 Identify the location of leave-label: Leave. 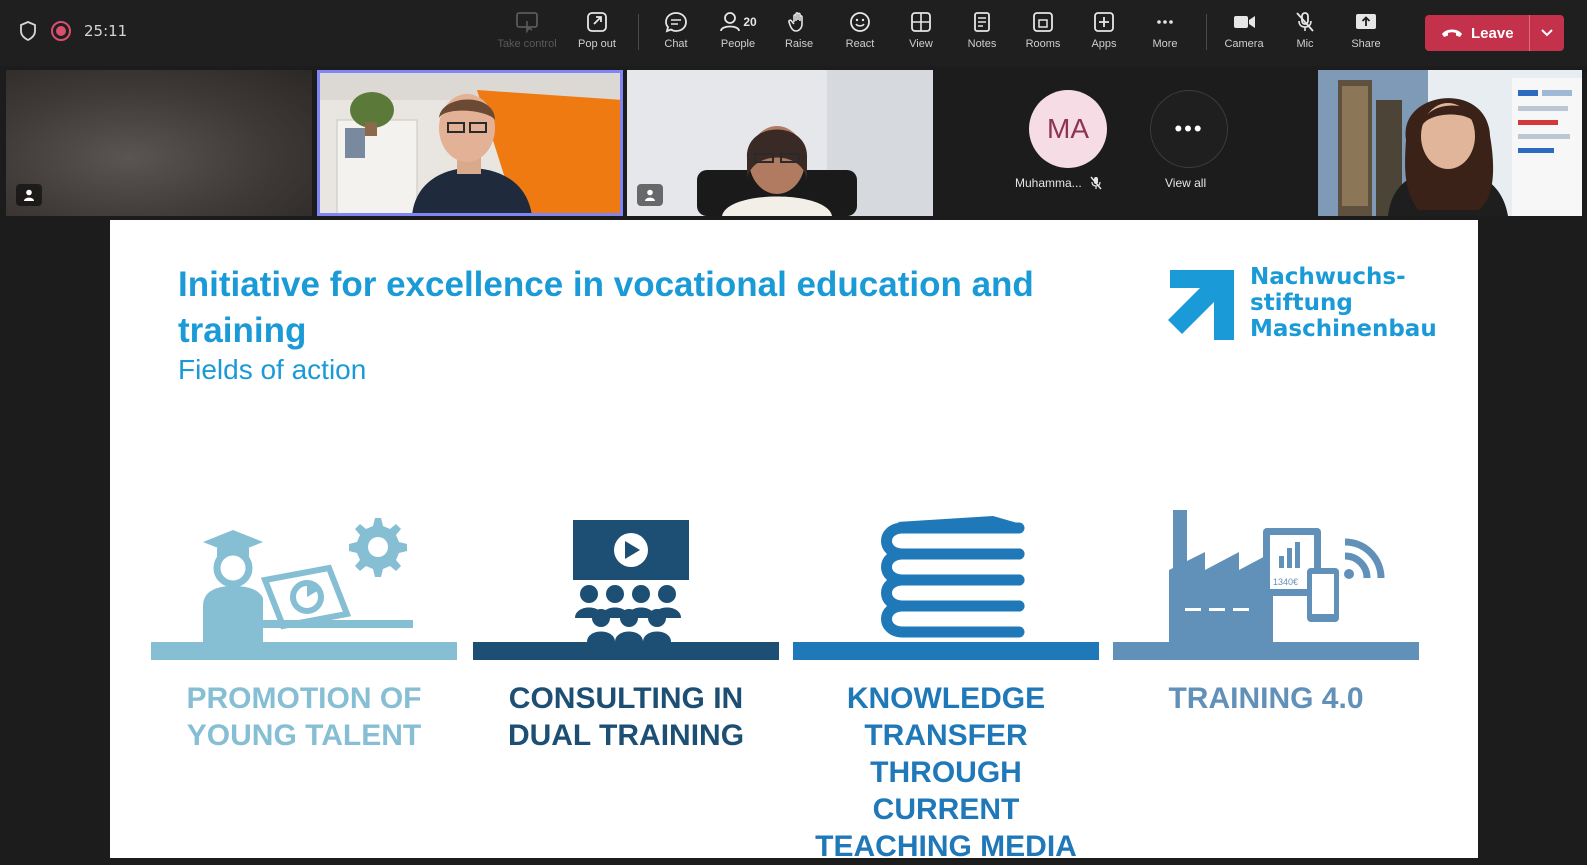
(1492, 33).